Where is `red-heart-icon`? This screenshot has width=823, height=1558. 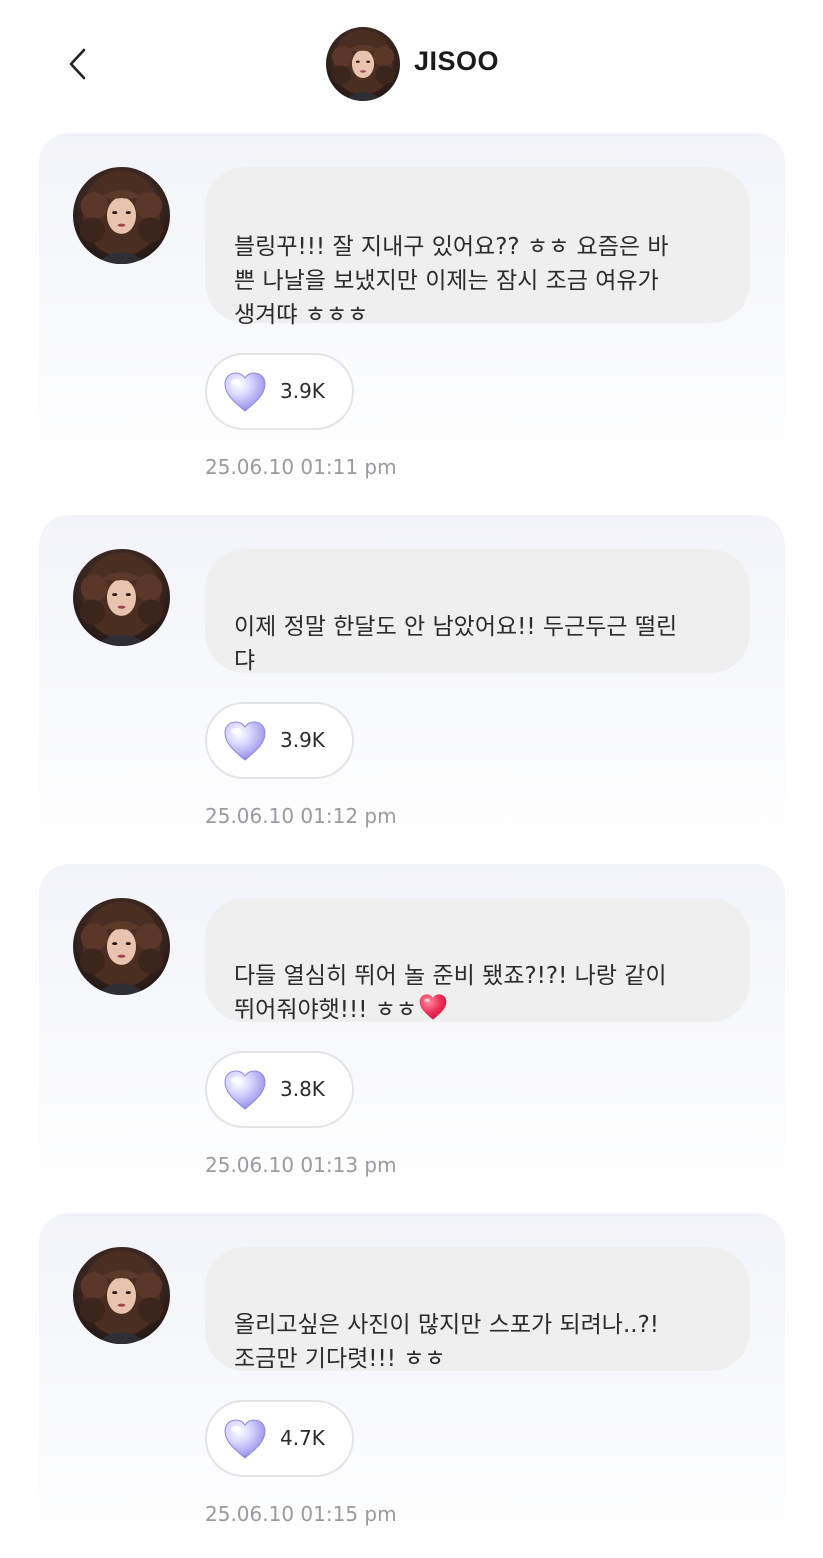
red-heart-icon is located at coordinates (433, 1012).